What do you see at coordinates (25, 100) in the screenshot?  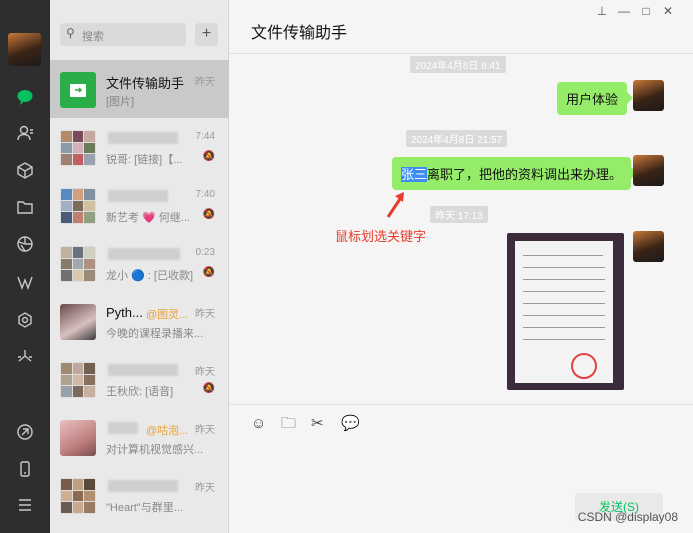 I see `chat-icon` at bounding box center [25, 100].